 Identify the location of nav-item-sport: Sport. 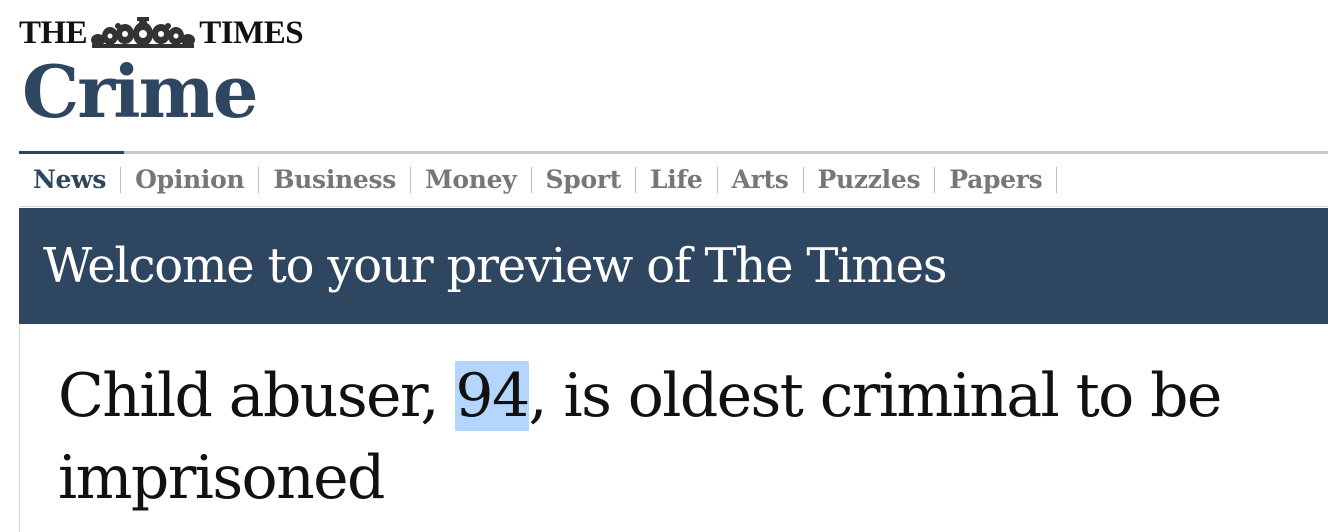
(584, 180).